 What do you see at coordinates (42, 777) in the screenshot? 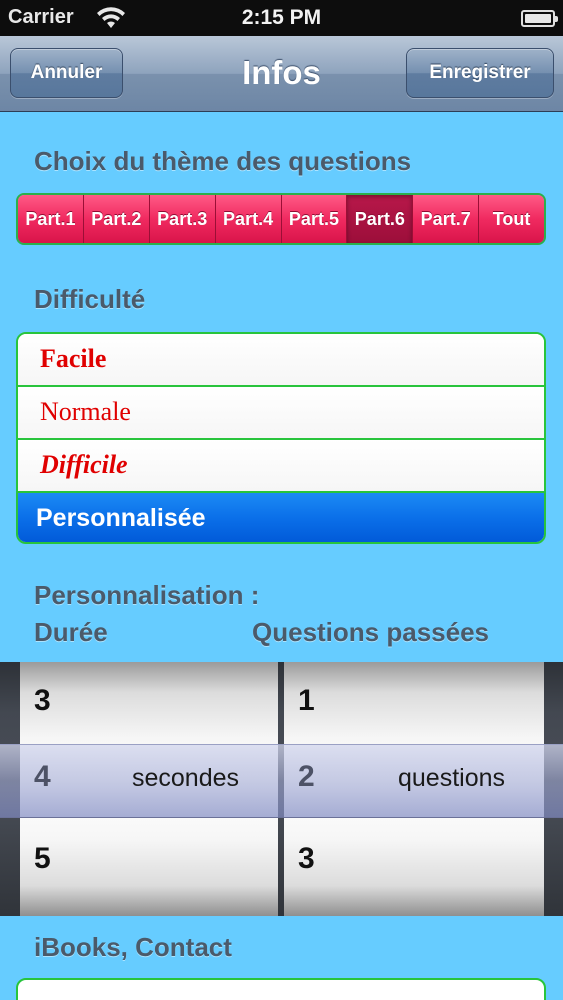
I see `duration-selected-value: 4` at bounding box center [42, 777].